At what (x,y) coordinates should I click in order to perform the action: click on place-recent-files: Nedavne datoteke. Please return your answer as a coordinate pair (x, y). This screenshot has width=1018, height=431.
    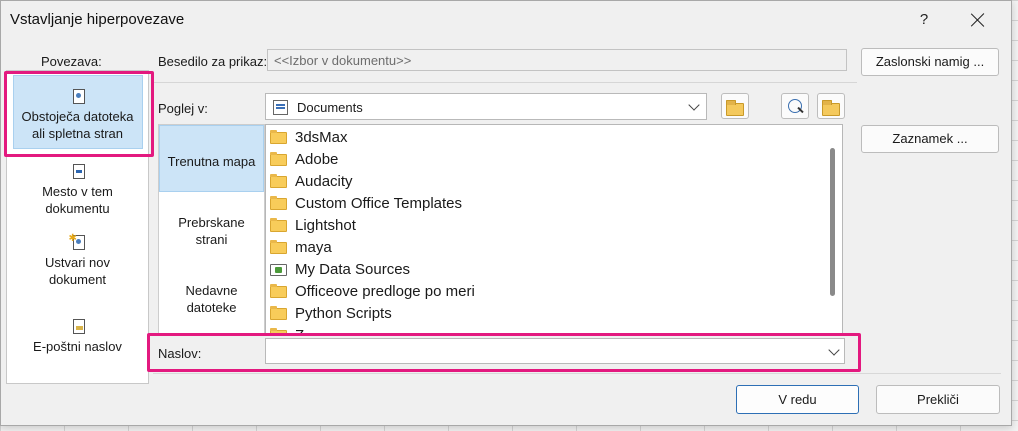
    Looking at the image, I should click on (211, 299).